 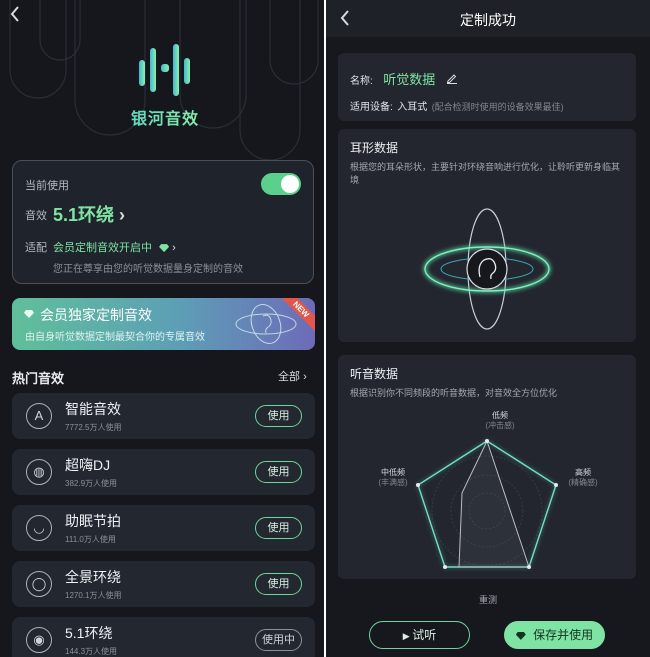 I want to click on save-and-use-button: 保存并使用, so click(x=554, y=635).